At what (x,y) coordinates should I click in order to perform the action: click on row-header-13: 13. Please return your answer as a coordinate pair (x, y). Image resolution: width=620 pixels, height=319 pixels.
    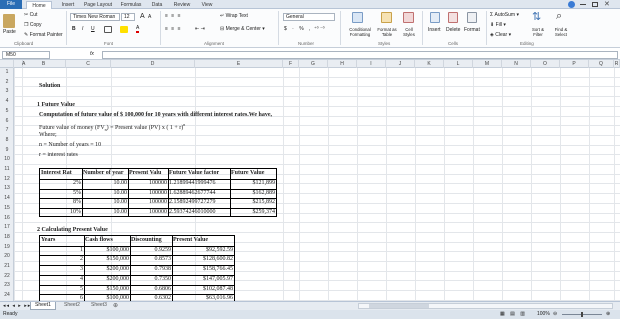
    Looking at the image, I should click on (7, 189).